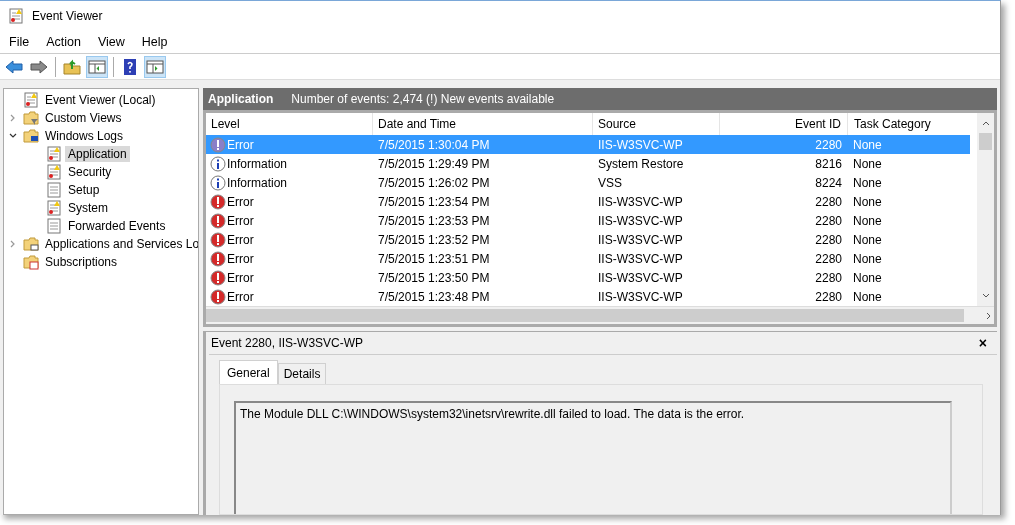  What do you see at coordinates (154, 42) in the screenshot?
I see `menu-item: Help` at bounding box center [154, 42].